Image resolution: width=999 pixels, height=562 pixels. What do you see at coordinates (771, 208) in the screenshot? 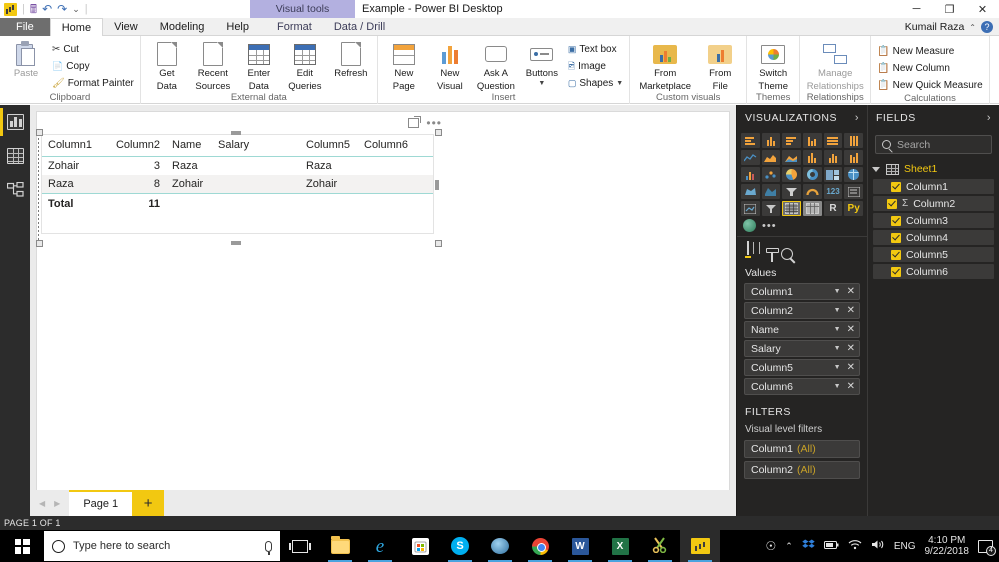
I see `slicer-icon` at bounding box center [771, 208].